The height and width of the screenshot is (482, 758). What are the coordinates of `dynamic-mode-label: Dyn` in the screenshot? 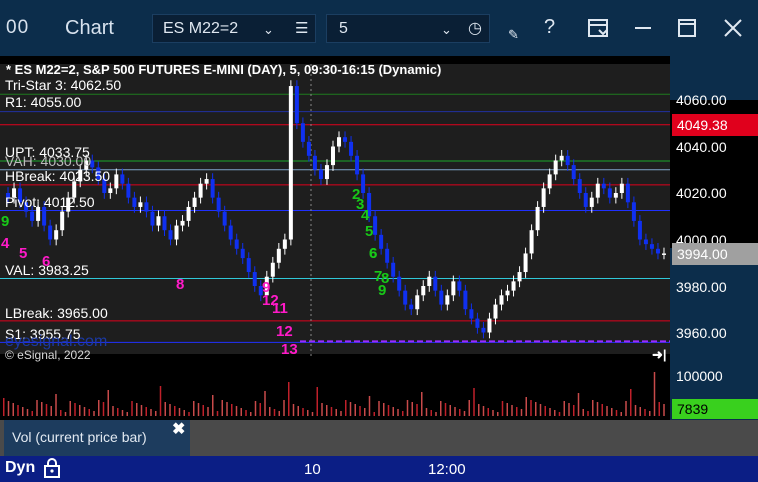 It's located at (20, 468).